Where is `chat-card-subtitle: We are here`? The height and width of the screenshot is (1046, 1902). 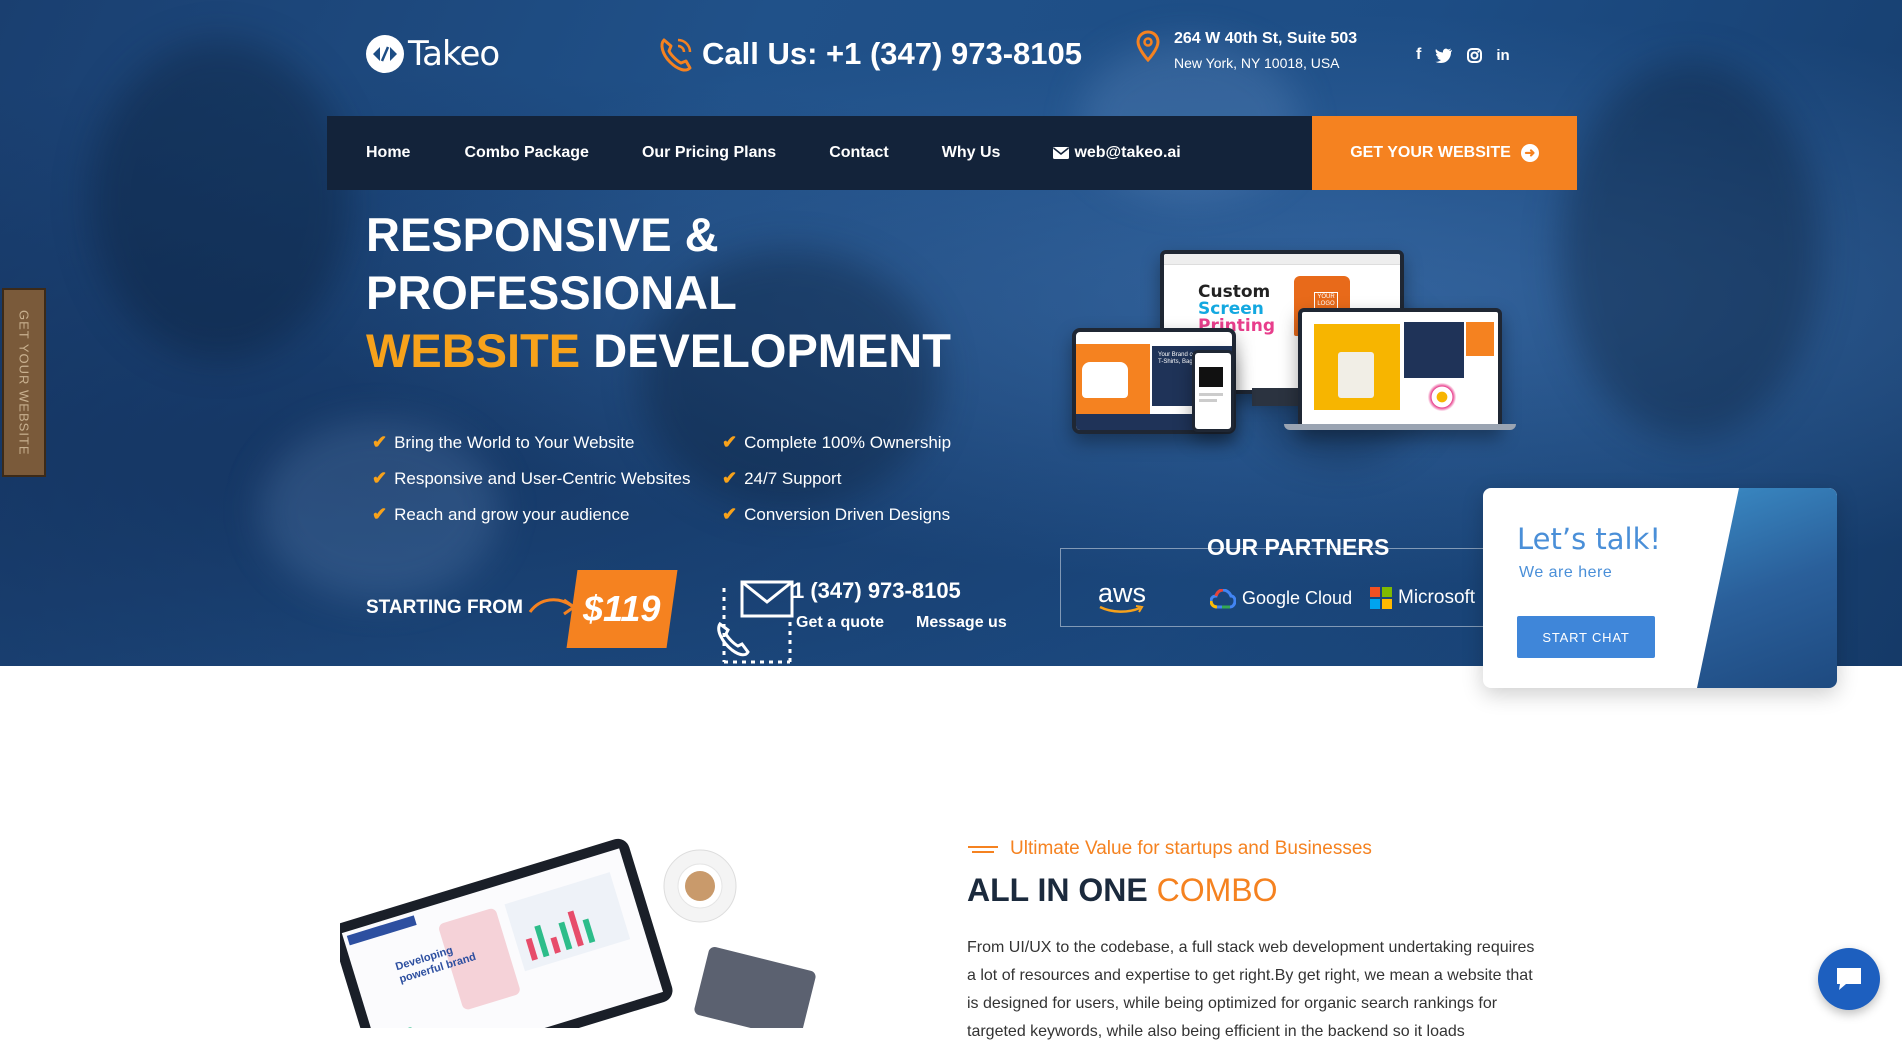
chat-card-subtitle: We are here is located at coordinates (1566, 572).